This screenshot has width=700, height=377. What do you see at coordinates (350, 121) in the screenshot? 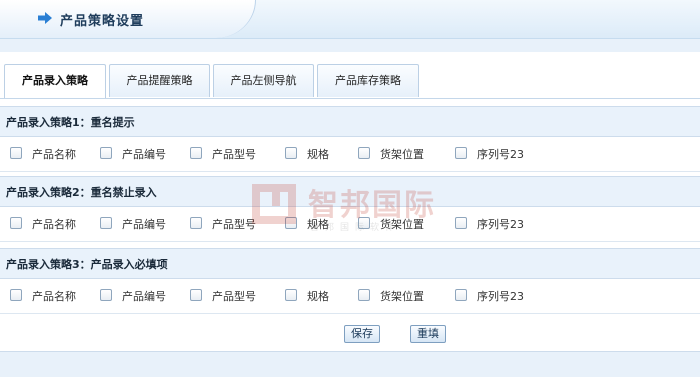
I see `section-title-1: 产品录入策略1：重名提示` at bounding box center [350, 121].